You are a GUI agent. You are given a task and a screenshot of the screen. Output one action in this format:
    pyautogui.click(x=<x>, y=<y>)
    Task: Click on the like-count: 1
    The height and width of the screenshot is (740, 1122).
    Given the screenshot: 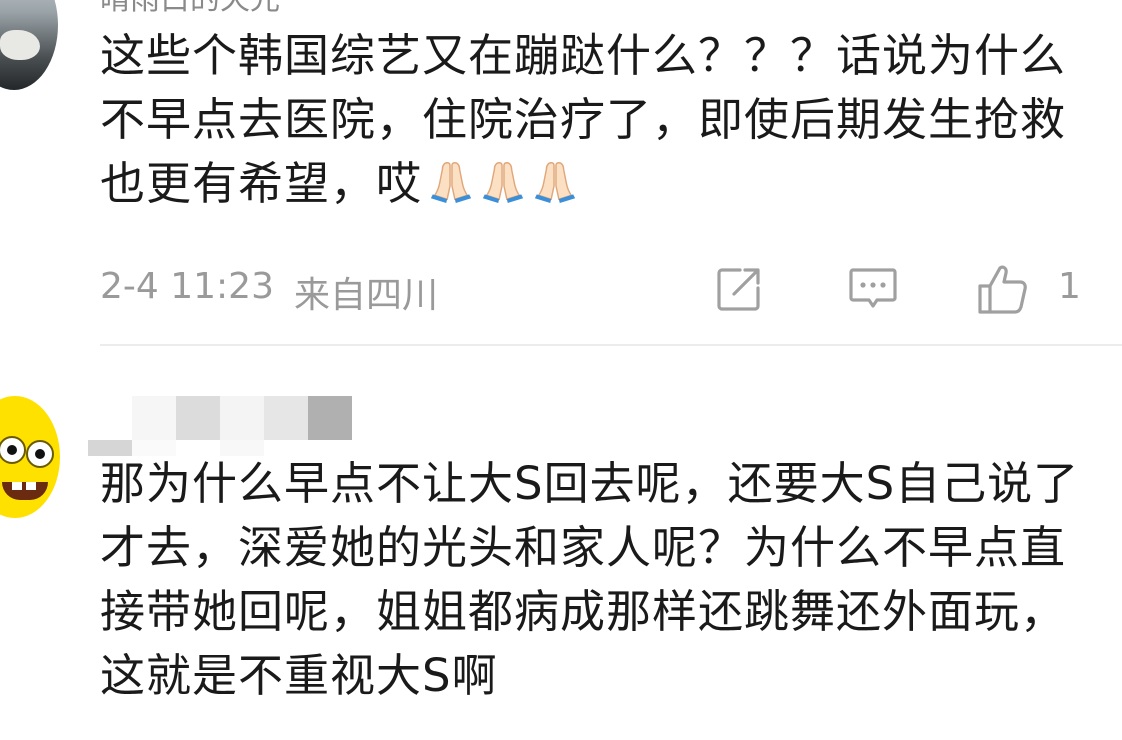 What is the action you would take?
    pyautogui.click(x=1069, y=286)
    